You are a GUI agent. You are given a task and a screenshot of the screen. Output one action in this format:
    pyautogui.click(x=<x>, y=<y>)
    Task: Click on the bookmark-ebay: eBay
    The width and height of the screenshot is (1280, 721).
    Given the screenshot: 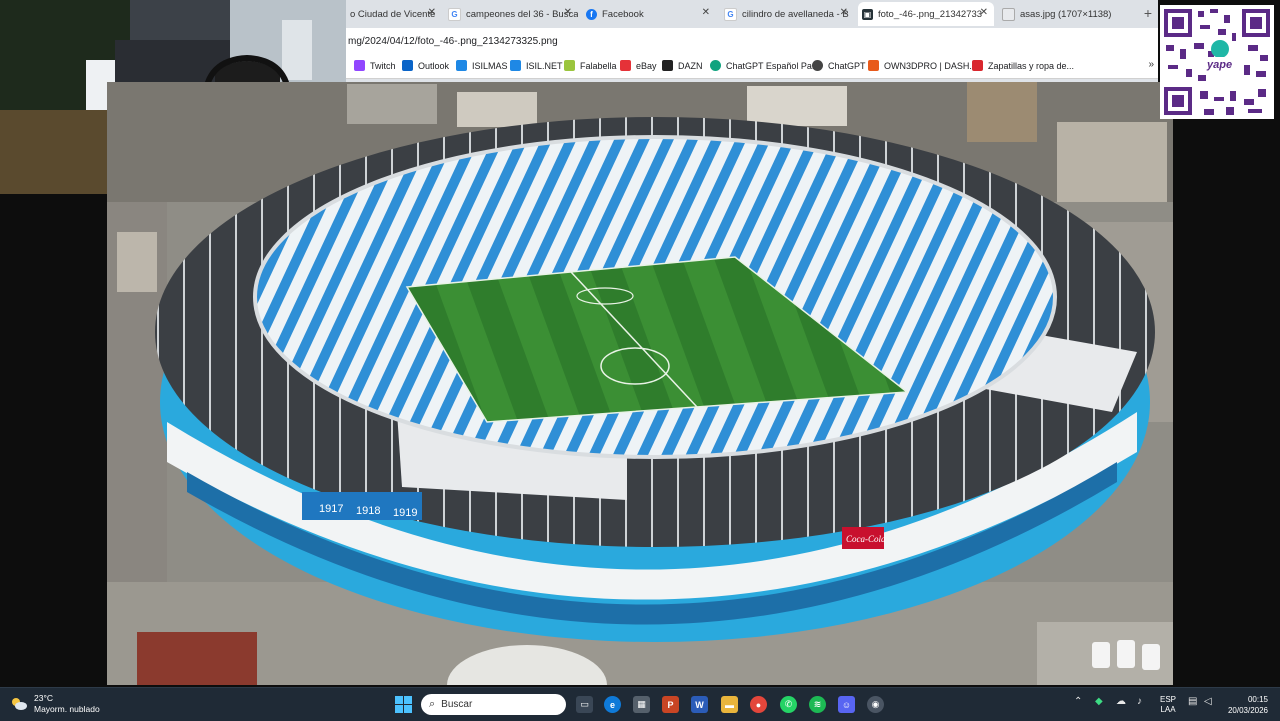 What is the action you would take?
    pyautogui.click(x=638, y=65)
    